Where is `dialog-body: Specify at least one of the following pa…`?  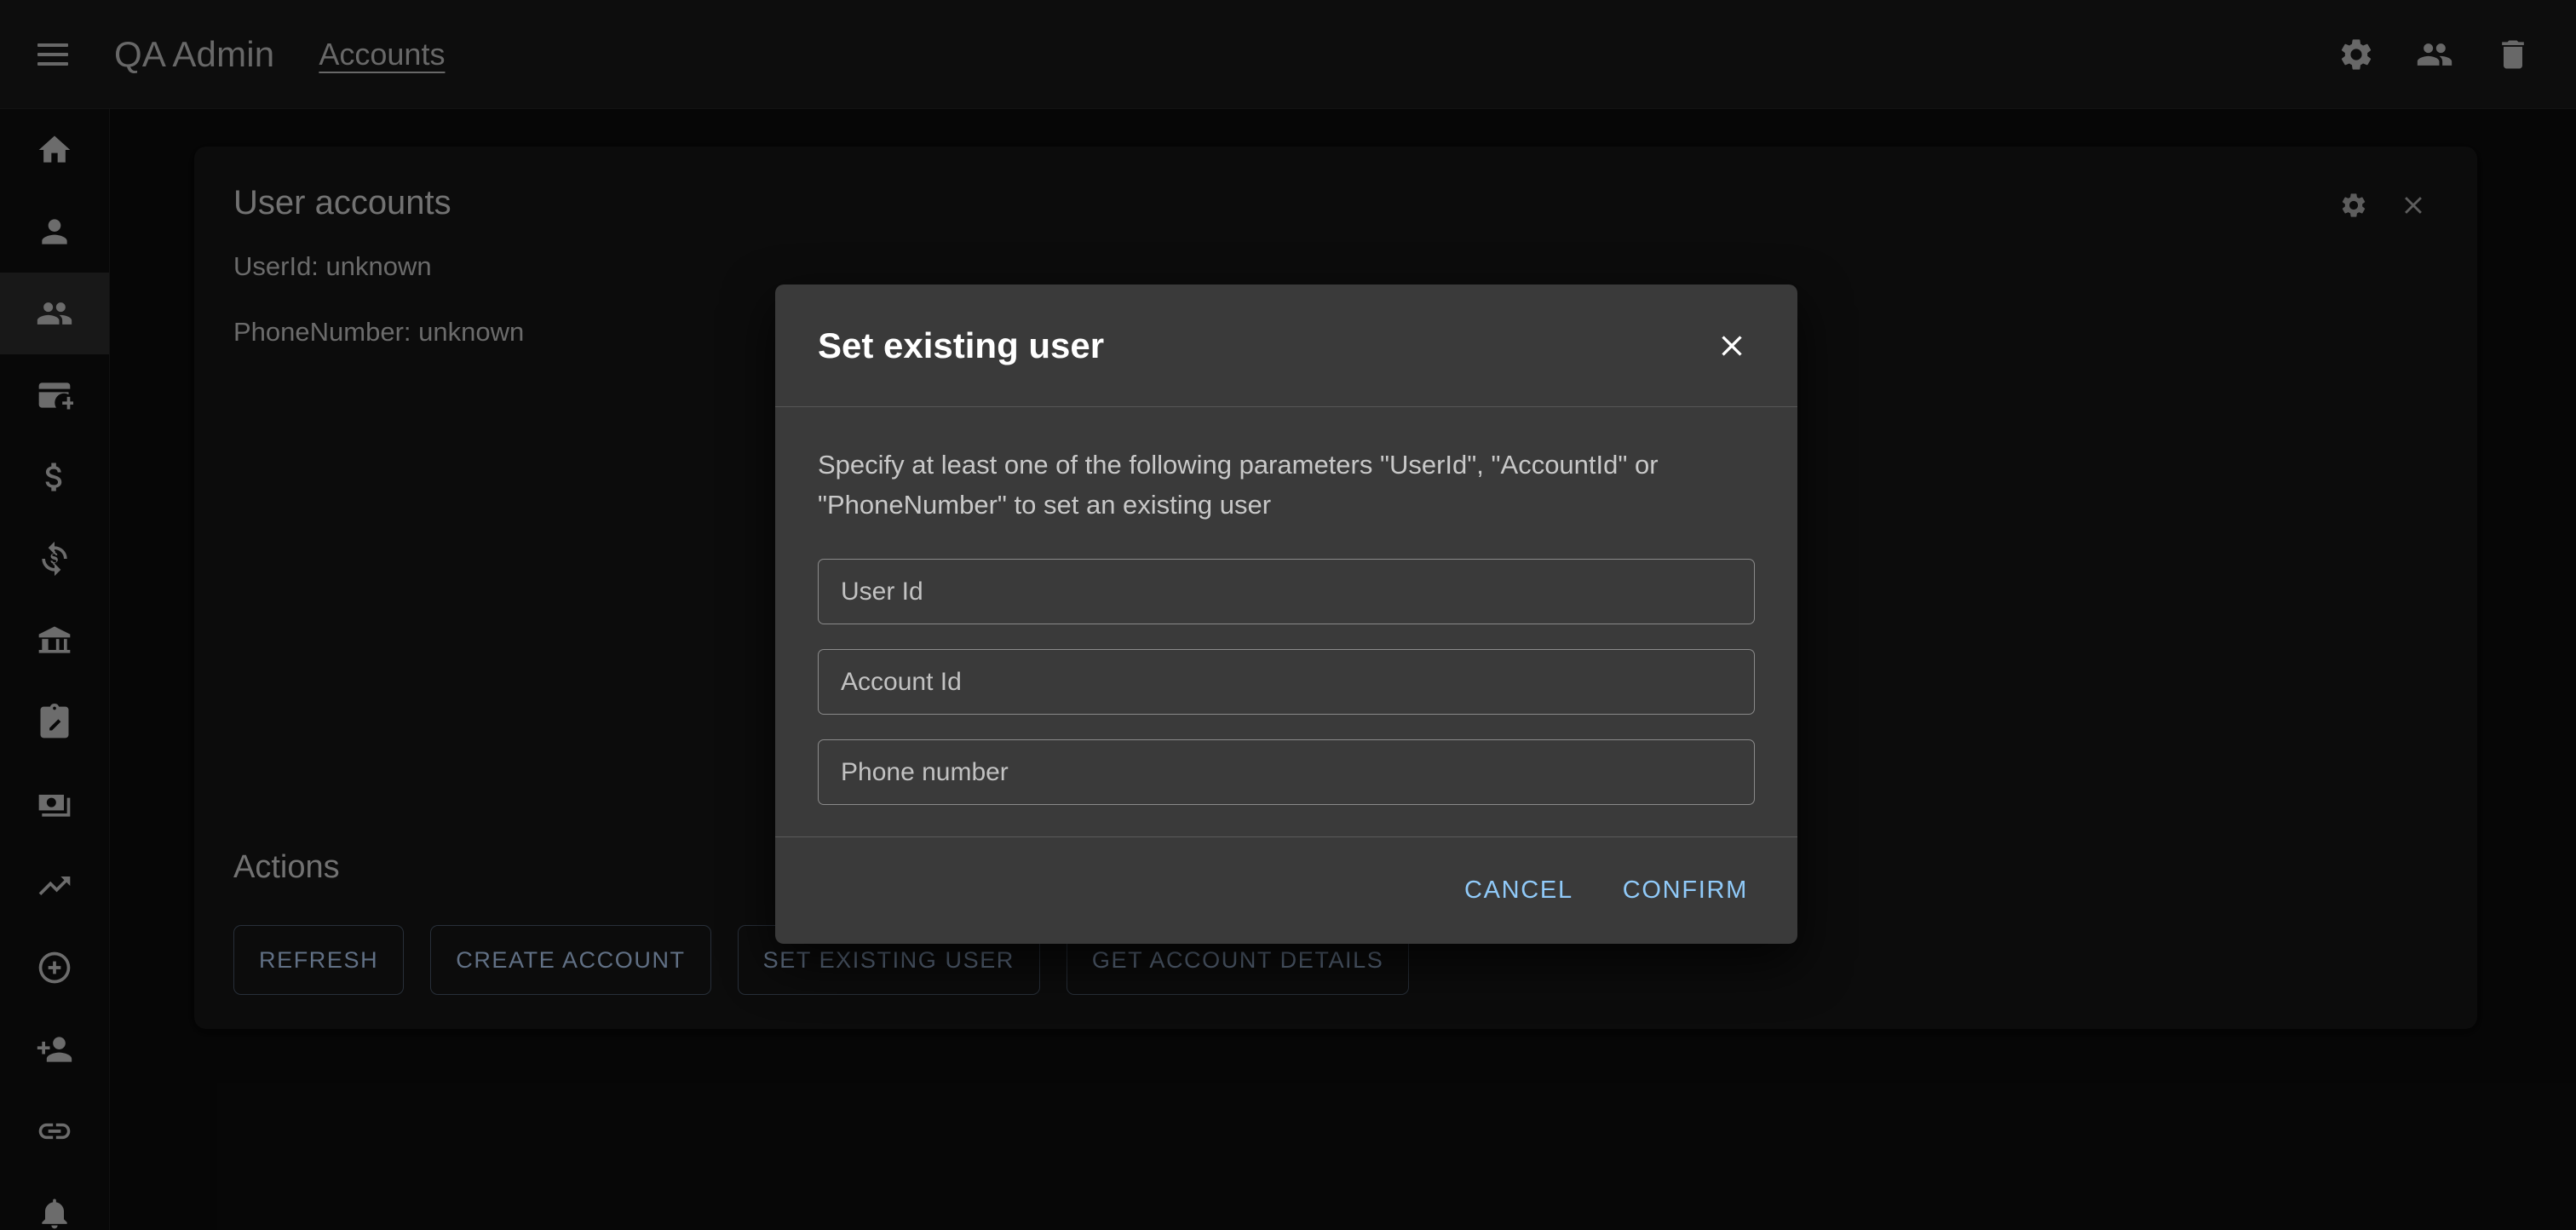
dialog-body: Specify at least one of the following pa… is located at coordinates (1286, 621).